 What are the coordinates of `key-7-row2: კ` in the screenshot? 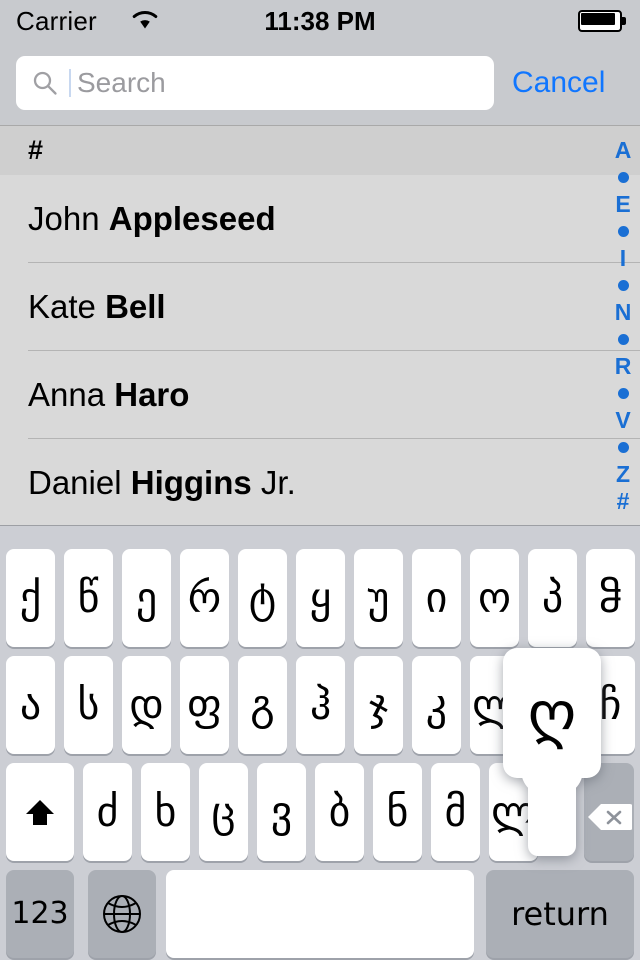 It's located at (436, 705).